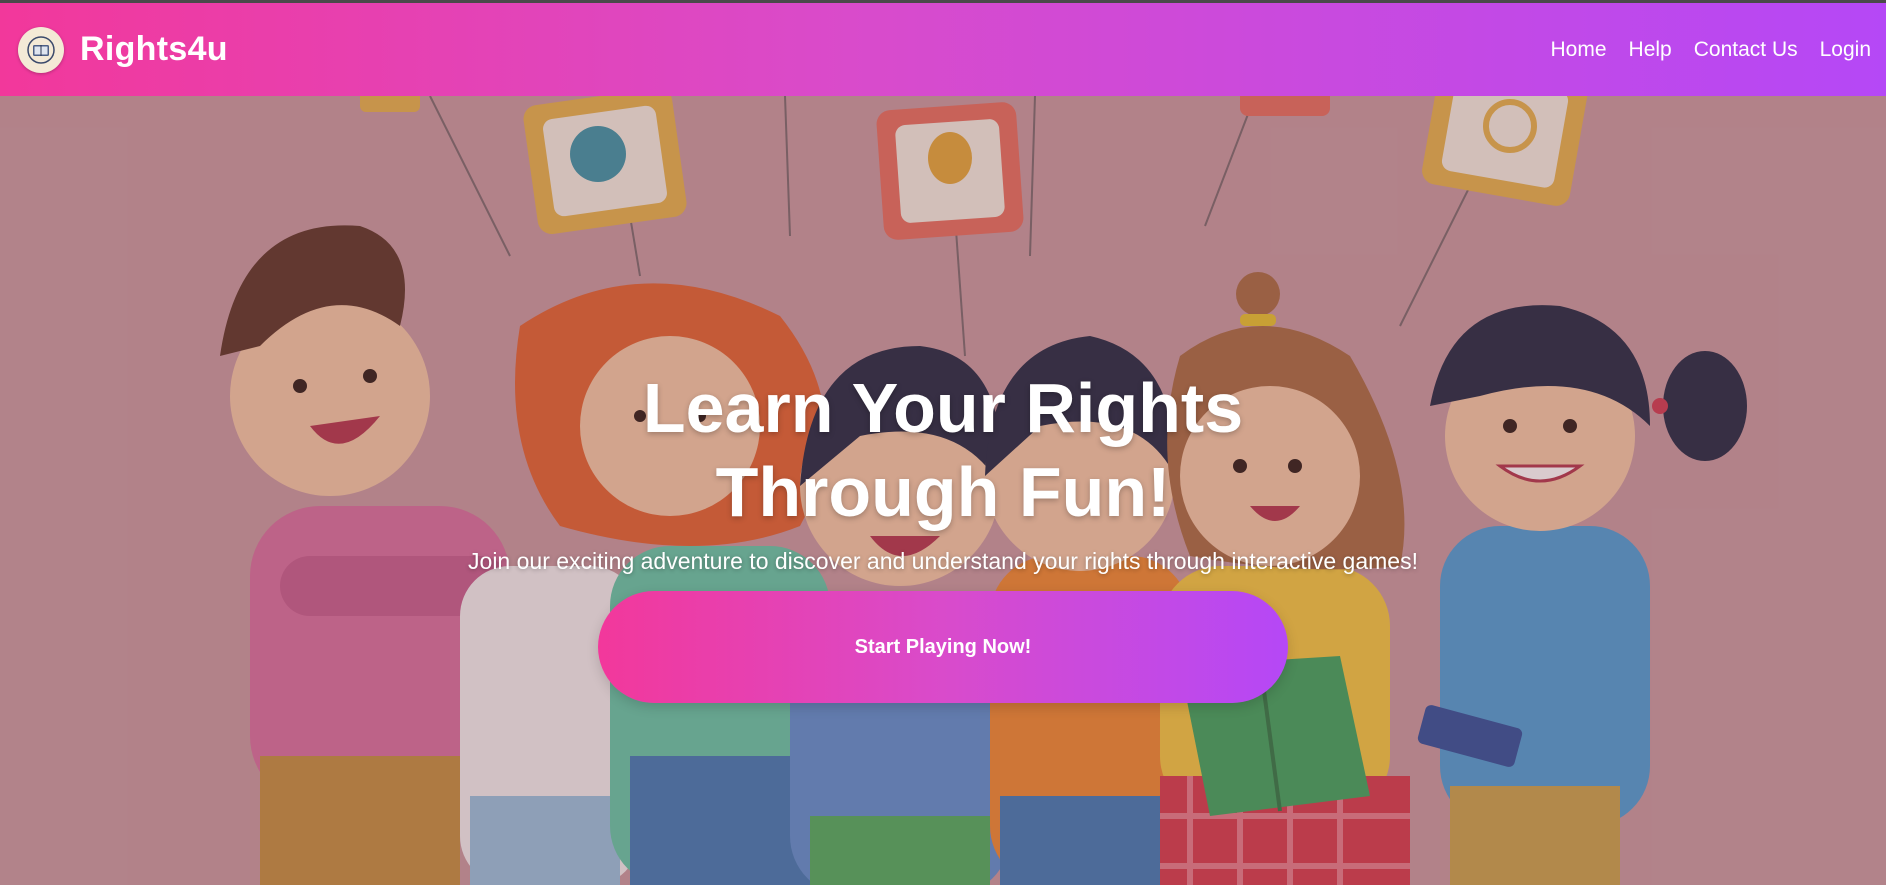 Image resolution: width=1886 pixels, height=885 pixels. What do you see at coordinates (154, 49) in the screenshot?
I see `brand-name: Rights4u` at bounding box center [154, 49].